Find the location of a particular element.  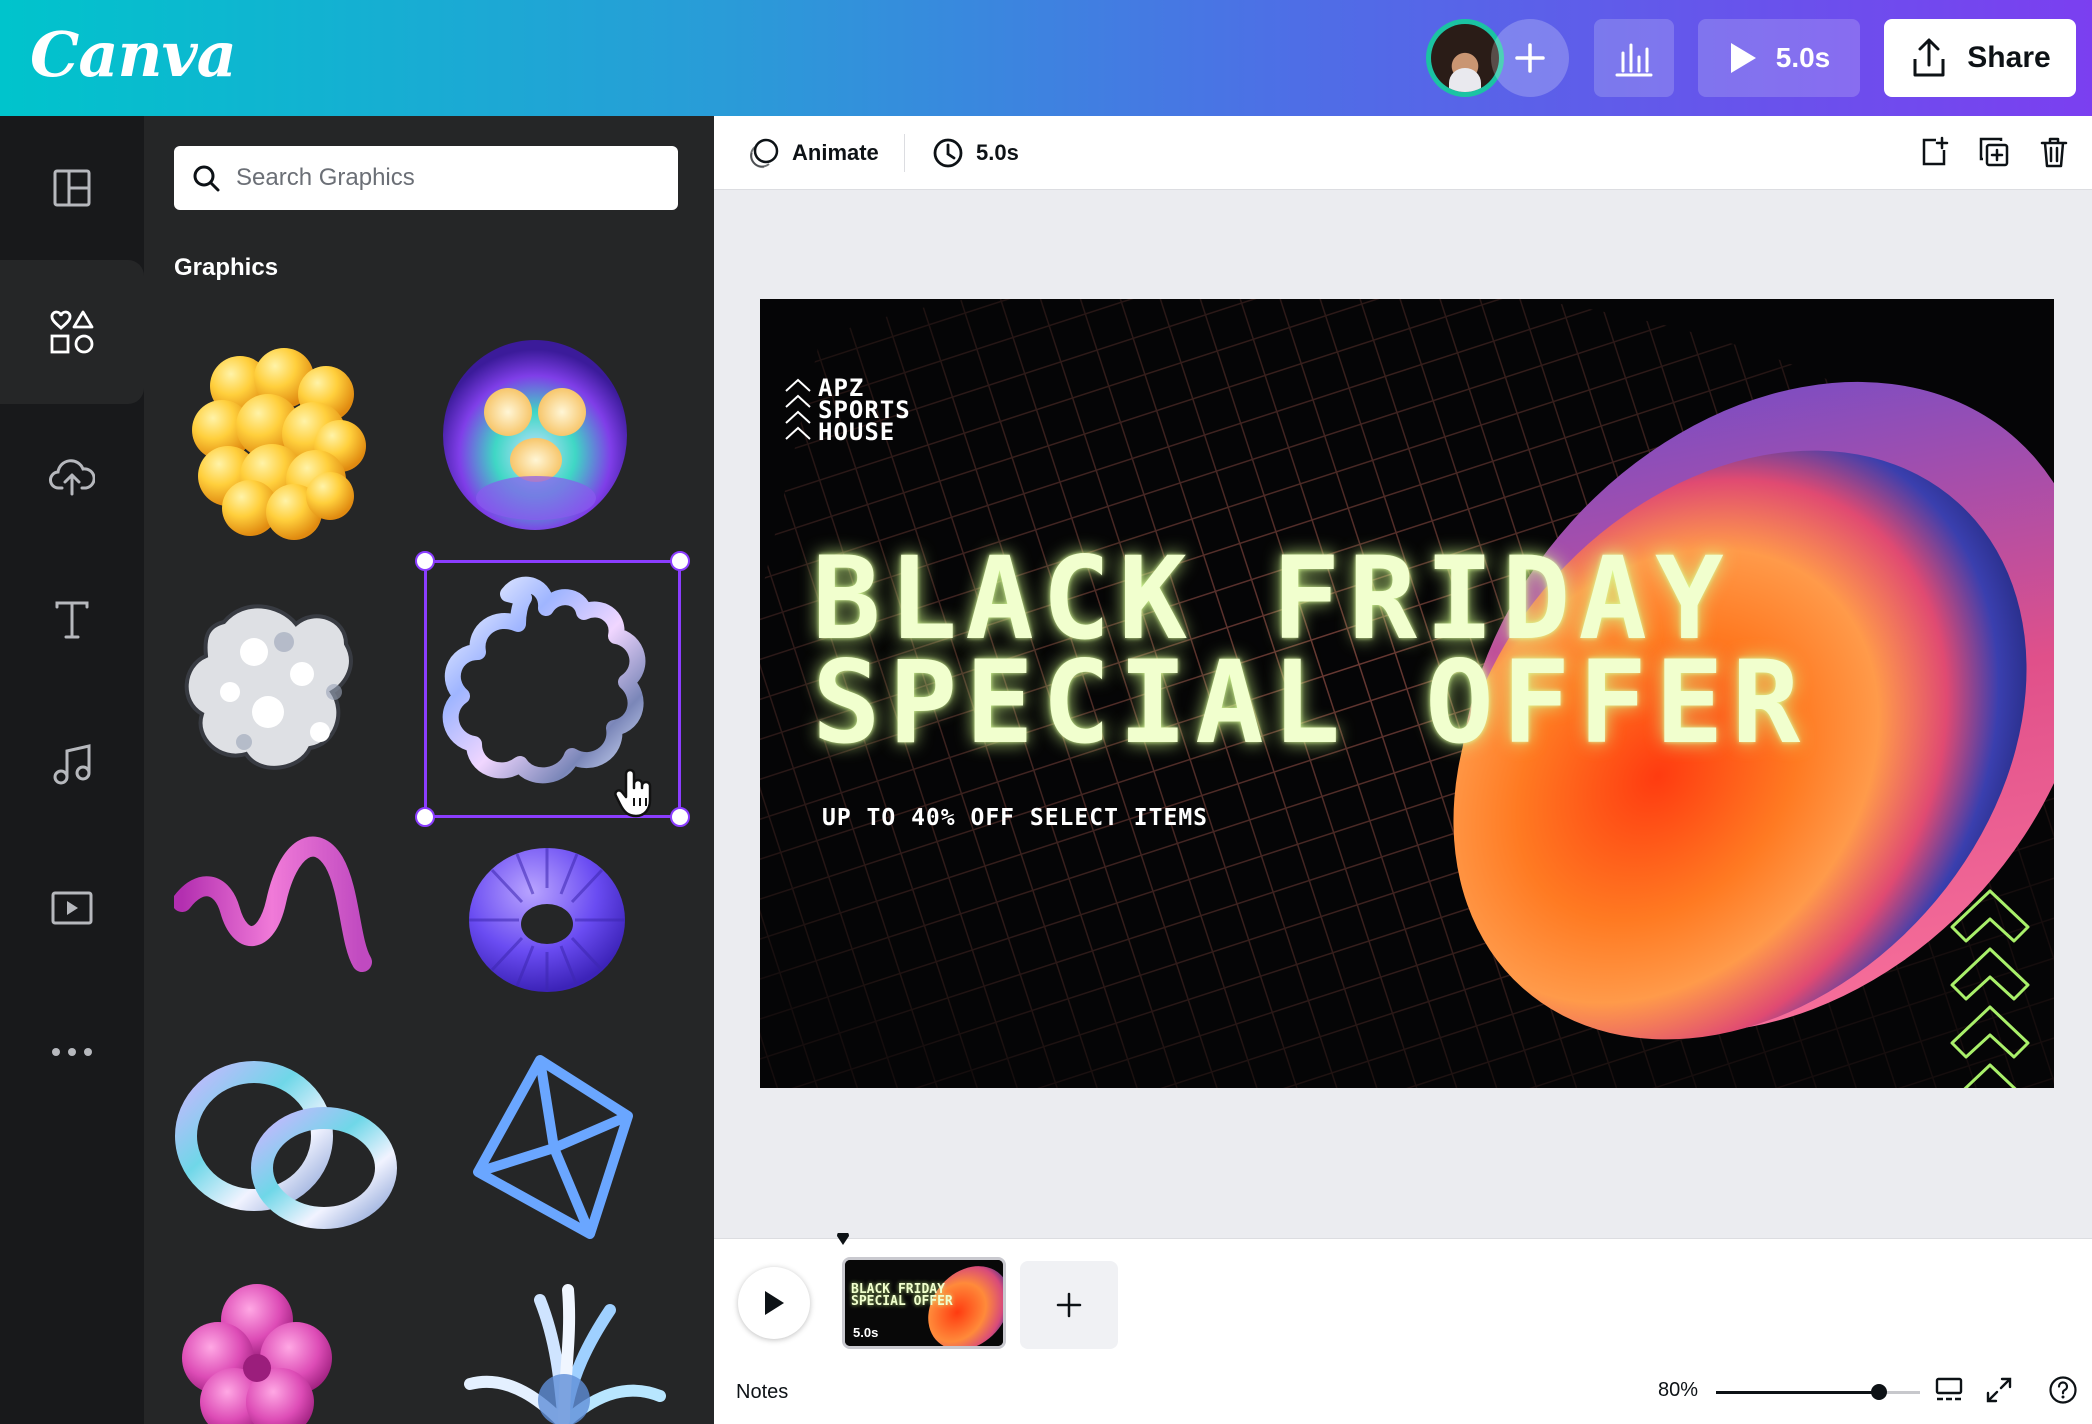

brand-wordmark: APZ SPORTS HOUSE is located at coordinates (864, 411).